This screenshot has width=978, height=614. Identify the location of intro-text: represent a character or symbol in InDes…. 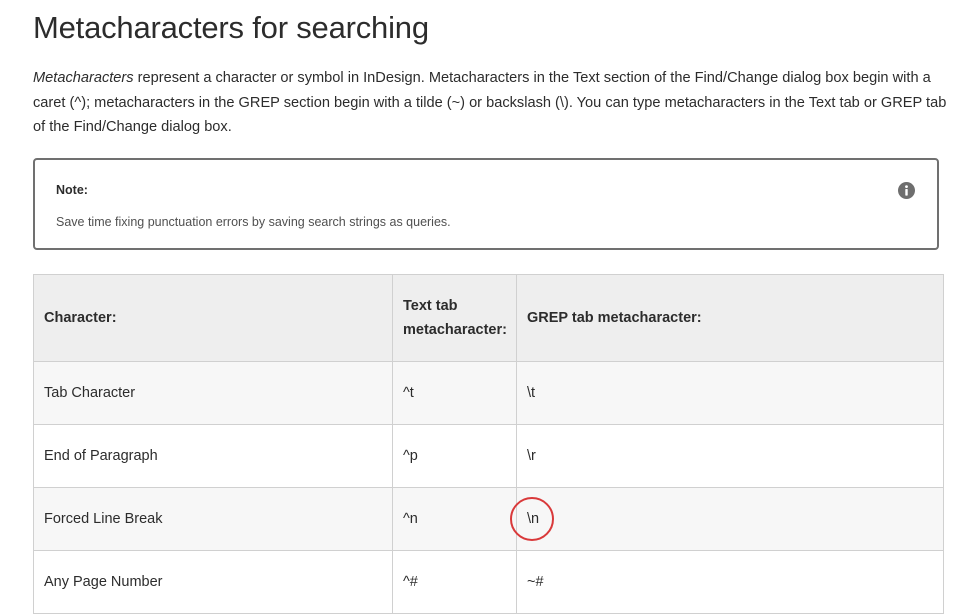
(490, 102).